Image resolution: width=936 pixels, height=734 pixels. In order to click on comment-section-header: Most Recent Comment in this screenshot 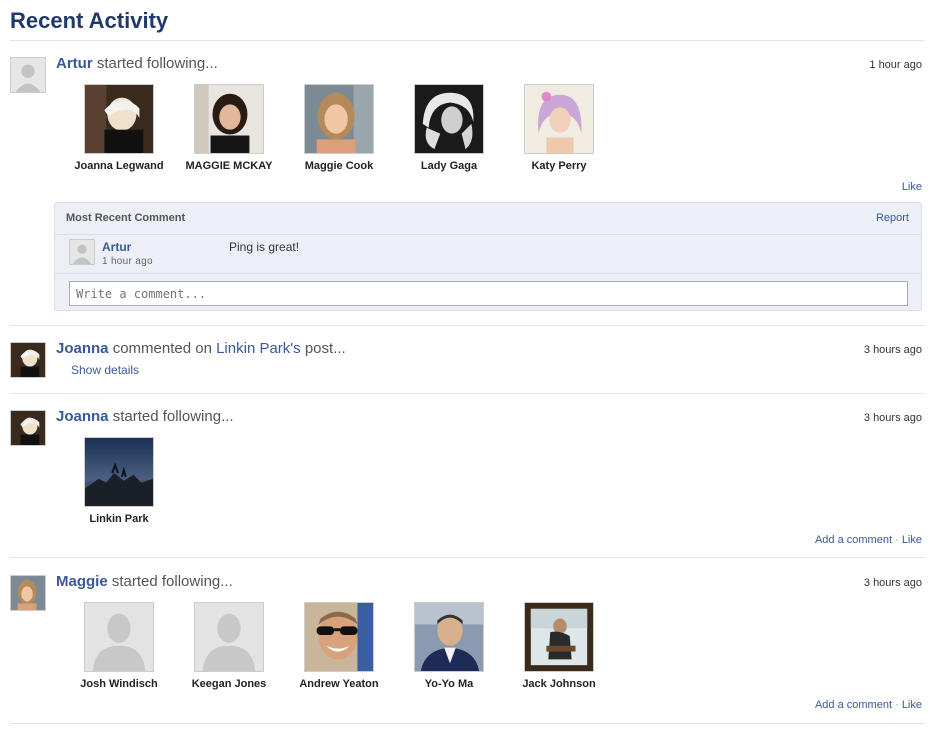, I will do `click(126, 218)`.